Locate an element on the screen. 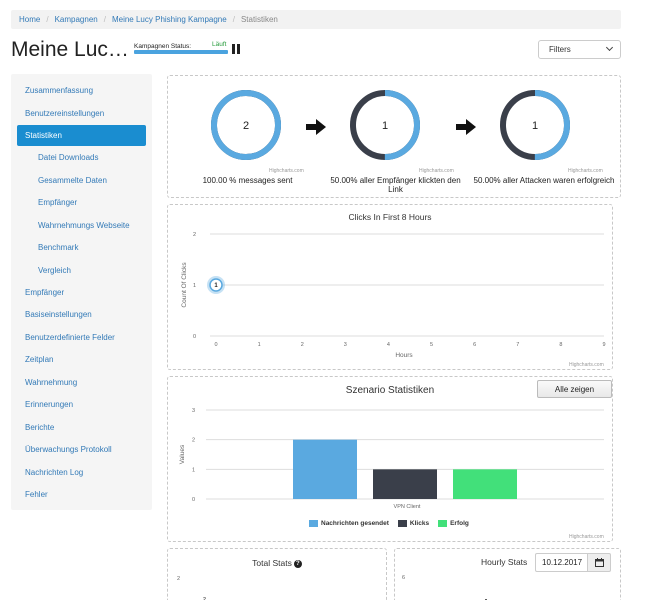 The height and width of the screenshot is (600, 669). x-tick-label: 4 is located at coordinates (388, 345).